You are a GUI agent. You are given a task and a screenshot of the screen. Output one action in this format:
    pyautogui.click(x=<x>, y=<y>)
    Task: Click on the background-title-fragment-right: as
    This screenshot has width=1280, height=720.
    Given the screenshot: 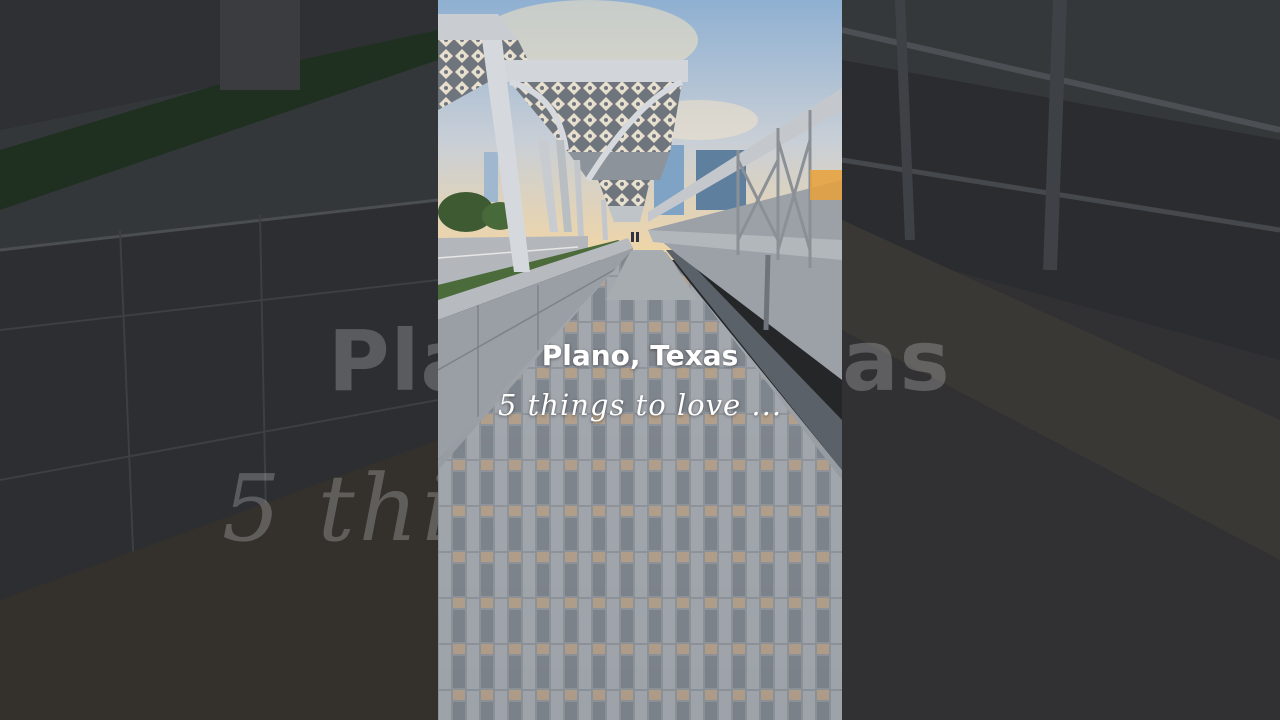 What is the action you would take?
    pyautogui.click(x=896, y=361)
    